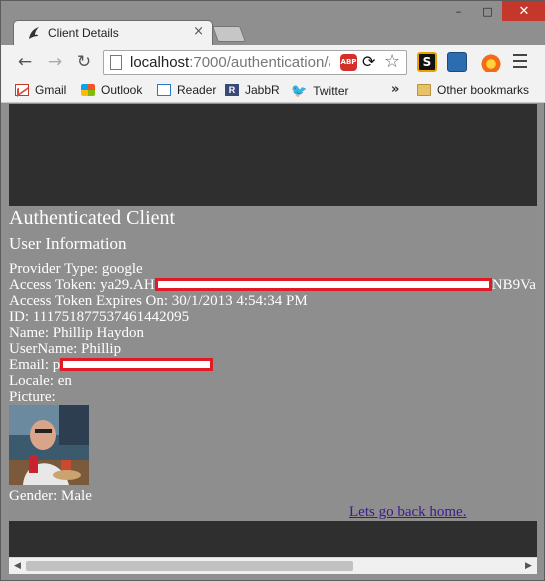 The height and width of the screenshot is (581, 545). I want to click on address-bar: localhost:7000/authentication/a ABP ⟳ ☆, so click(255, 62).